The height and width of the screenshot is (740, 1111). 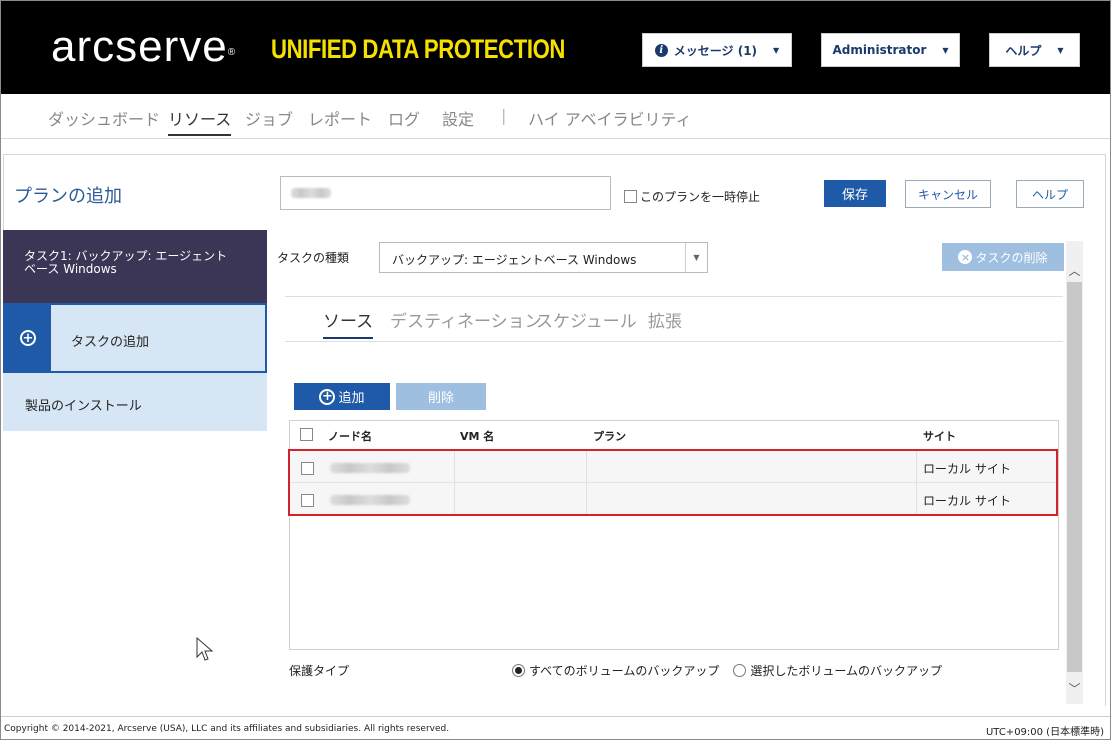 I want to click on sidebar-item-install-product: 製品のインストール, so click(x=135, y=402).